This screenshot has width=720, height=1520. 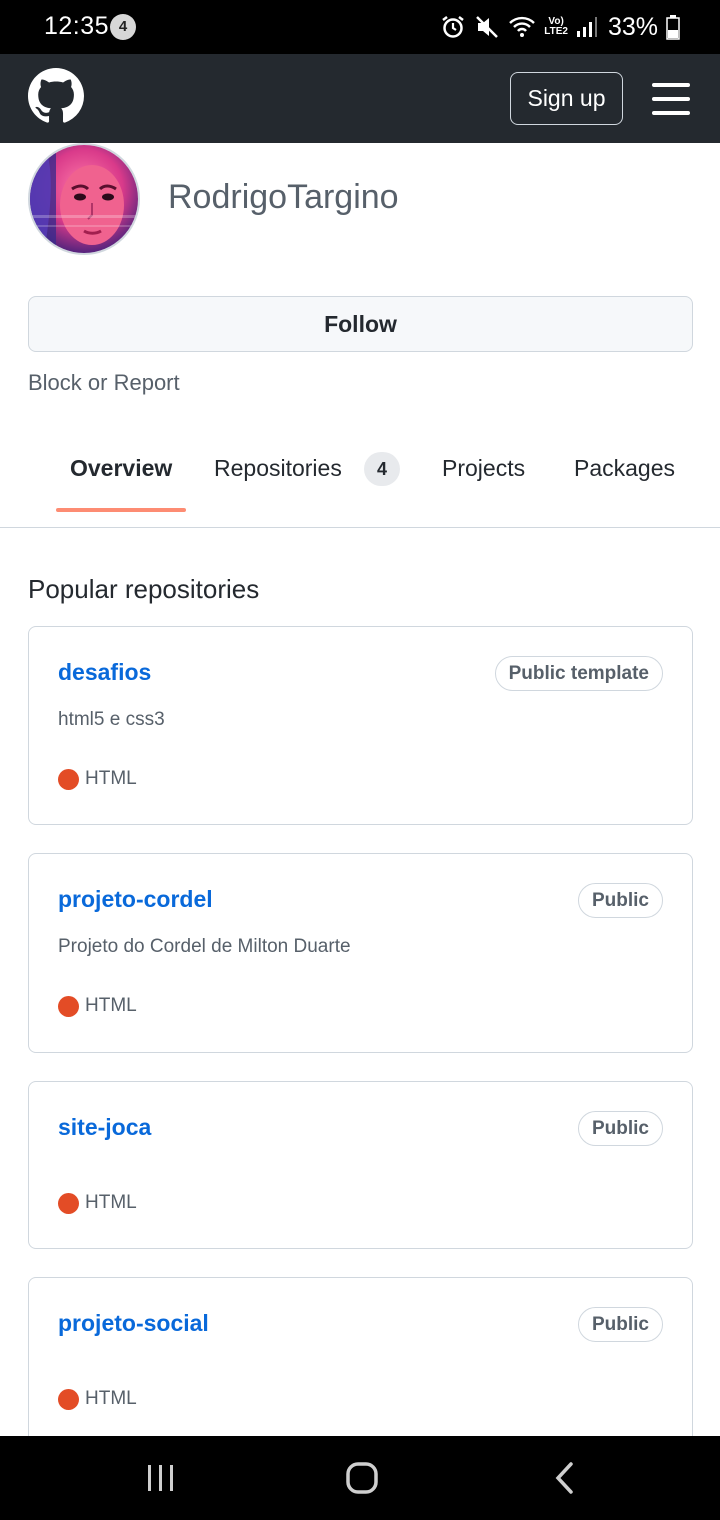 I want to click on wifi-icon, so click(x=522, y=27).